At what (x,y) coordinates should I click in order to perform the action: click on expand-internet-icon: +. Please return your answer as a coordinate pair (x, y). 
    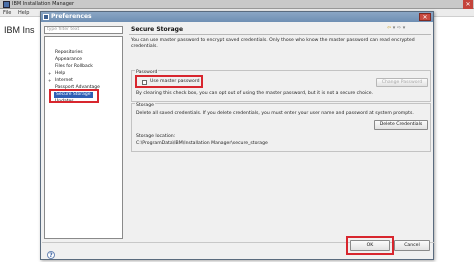
    Looking at the image, I should click on (49, 81).